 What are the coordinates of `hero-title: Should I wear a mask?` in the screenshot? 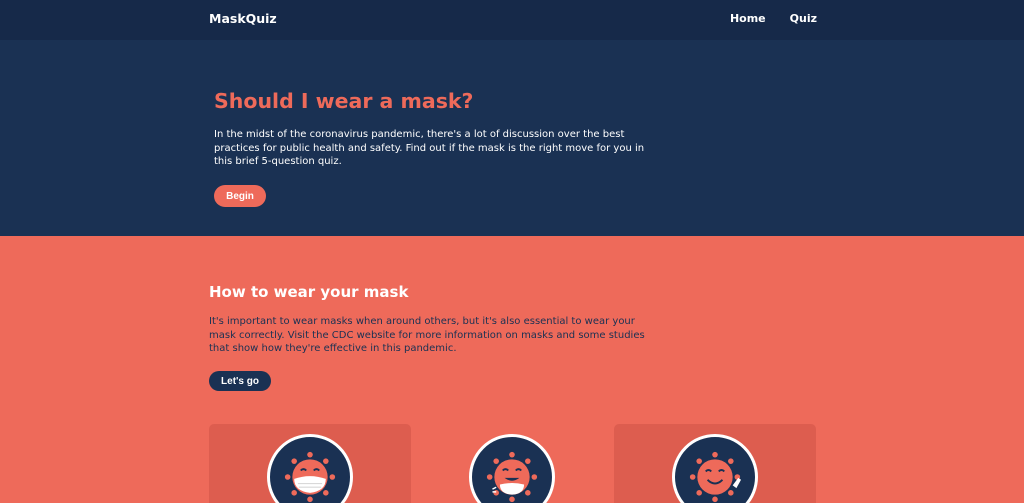 It's located at (344, 101).